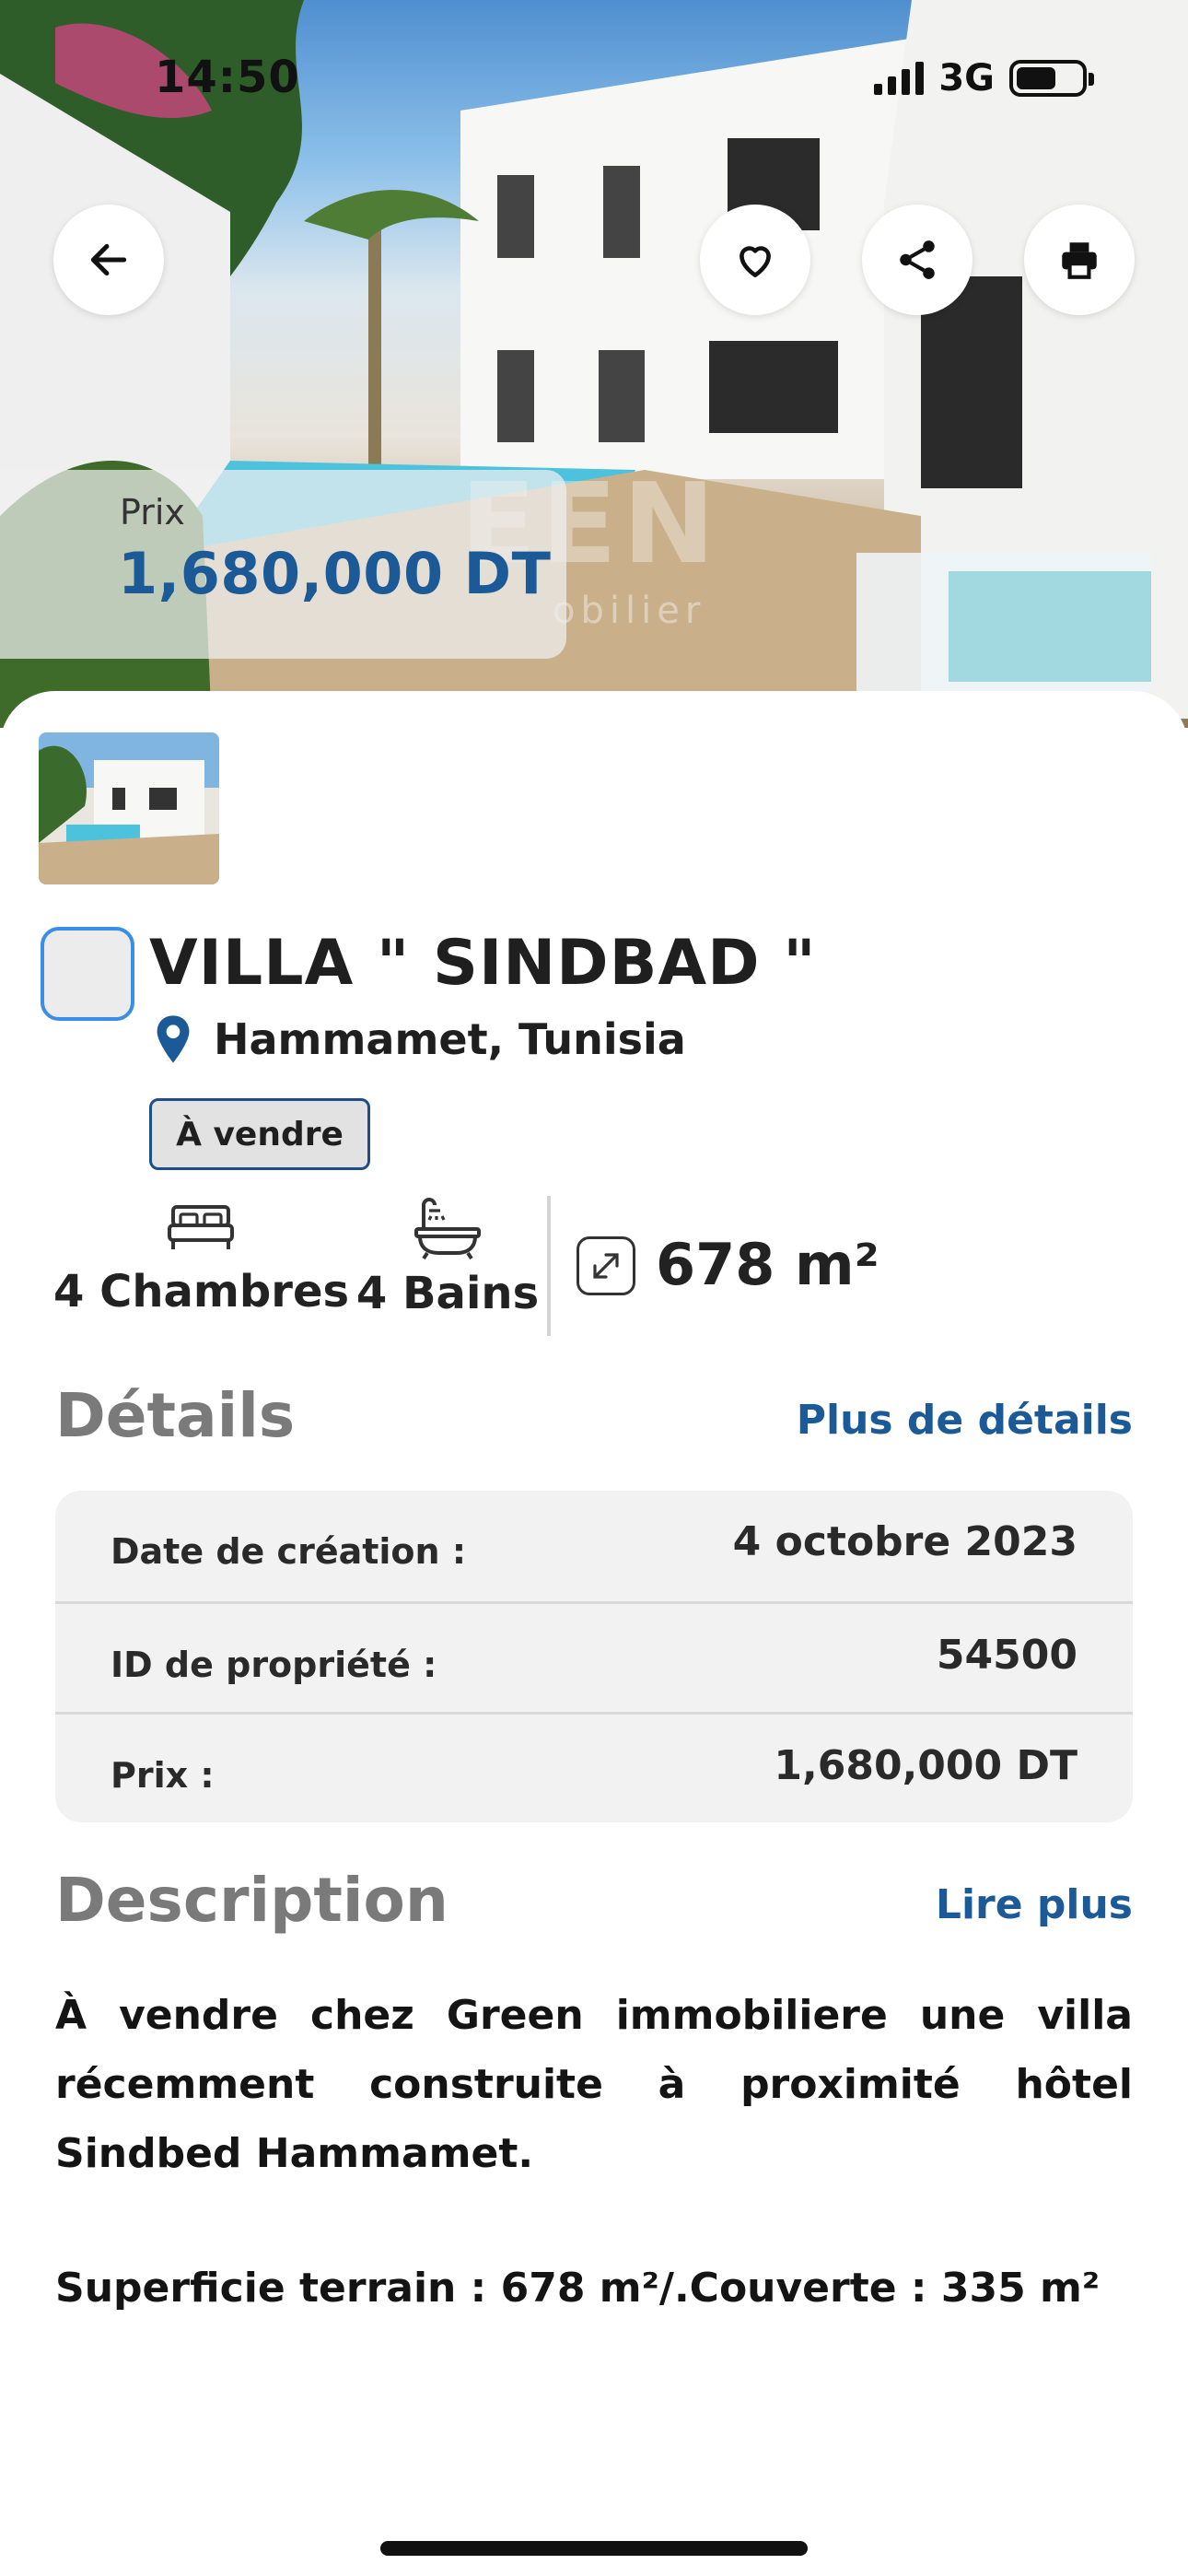 The height and width of the screenshot is (2576, 1188). Describe the element at coordinates (201, 1291) in the screenshot. I see `bedrooms-label: 4 Chambres` at that location.